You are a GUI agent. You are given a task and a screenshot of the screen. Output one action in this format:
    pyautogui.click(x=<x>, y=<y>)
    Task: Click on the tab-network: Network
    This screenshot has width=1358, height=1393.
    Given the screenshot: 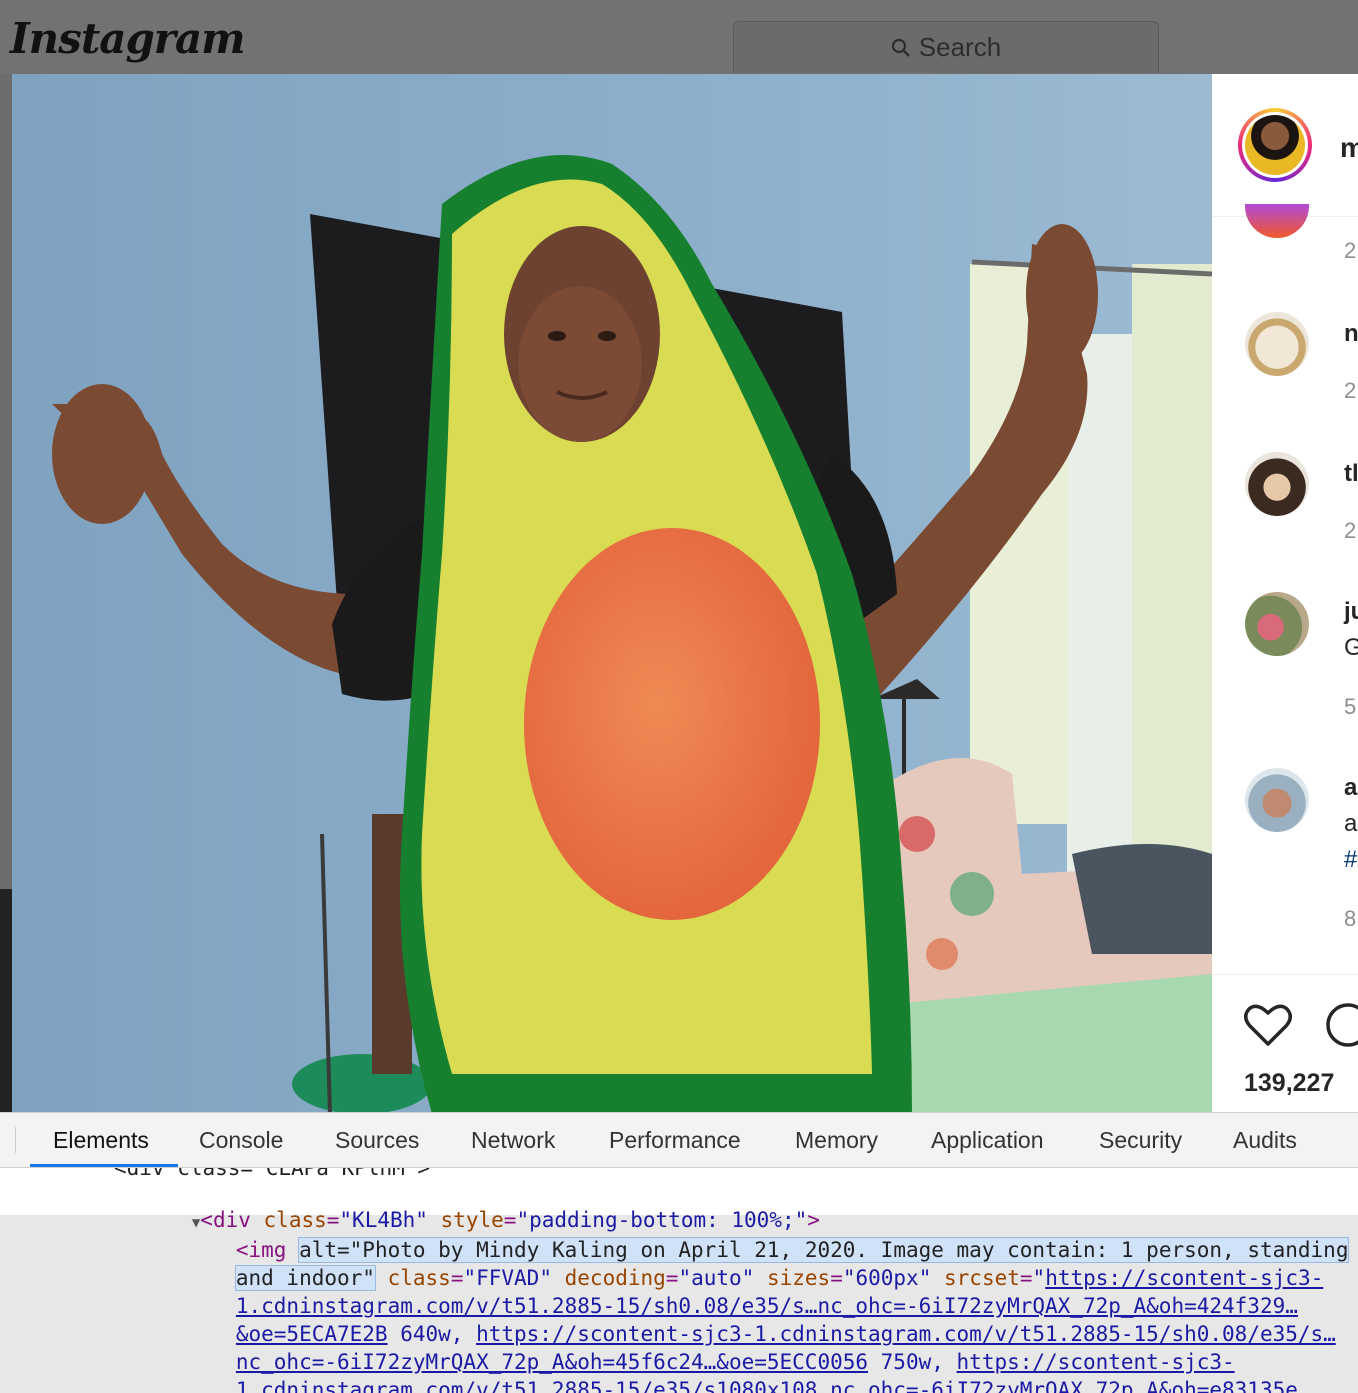 What is the action you would take?
    pyautogui.click(x=513, y=1140)
    